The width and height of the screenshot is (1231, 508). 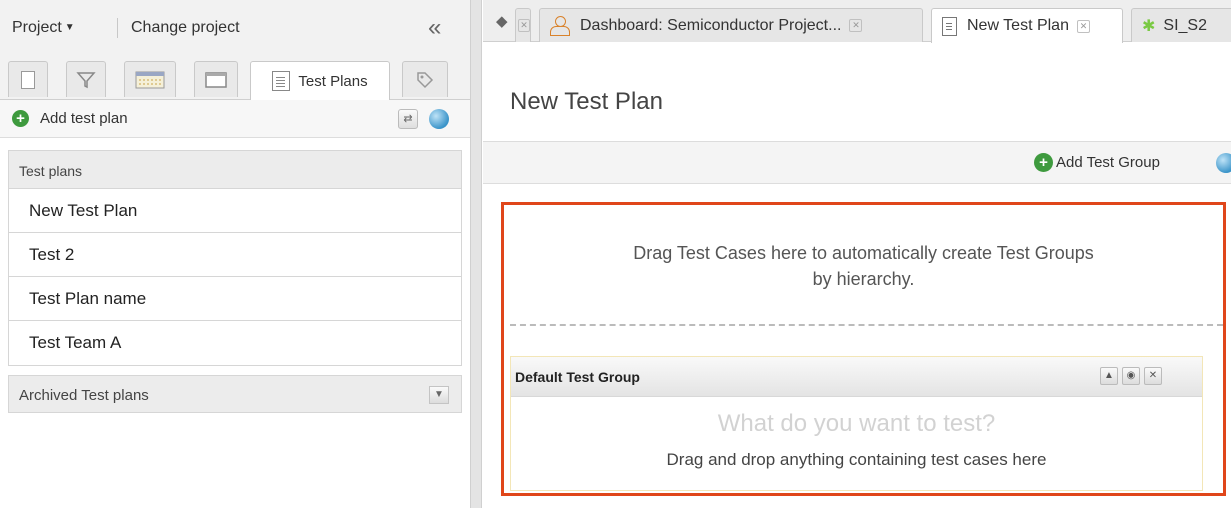 I want to click on tab-si-s2-label: SI_S2, so click(x=1185, y=25).